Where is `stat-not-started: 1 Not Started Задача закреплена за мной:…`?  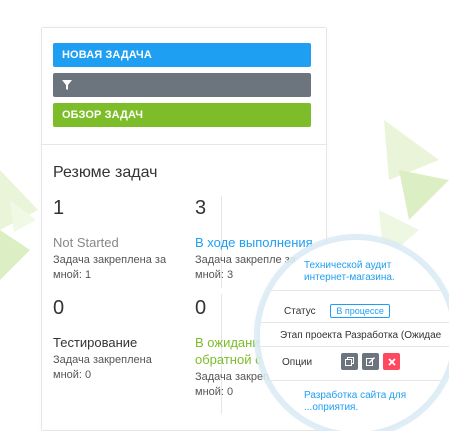
stat-not-started: 1 Not Started Задача закреплена за мной:… is located at coordinates (113, 240).